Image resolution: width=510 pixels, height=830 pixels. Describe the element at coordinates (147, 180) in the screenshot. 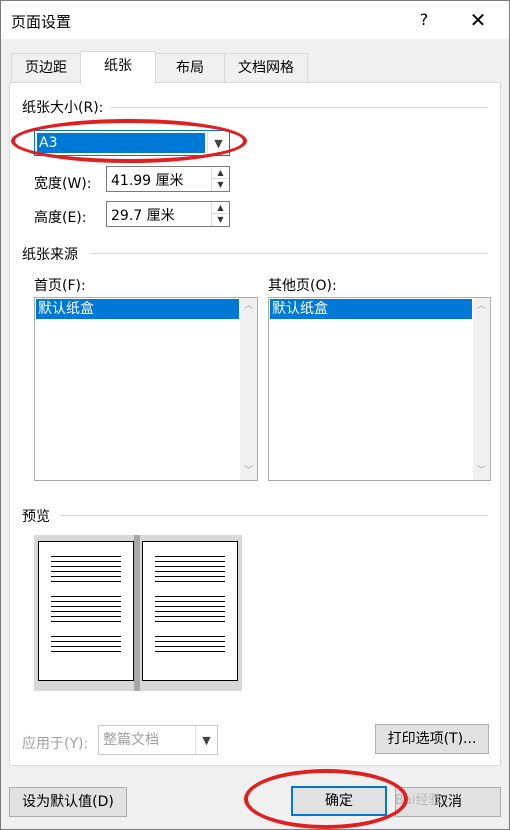

I see `width-value: 41.99 厘米` at that location.